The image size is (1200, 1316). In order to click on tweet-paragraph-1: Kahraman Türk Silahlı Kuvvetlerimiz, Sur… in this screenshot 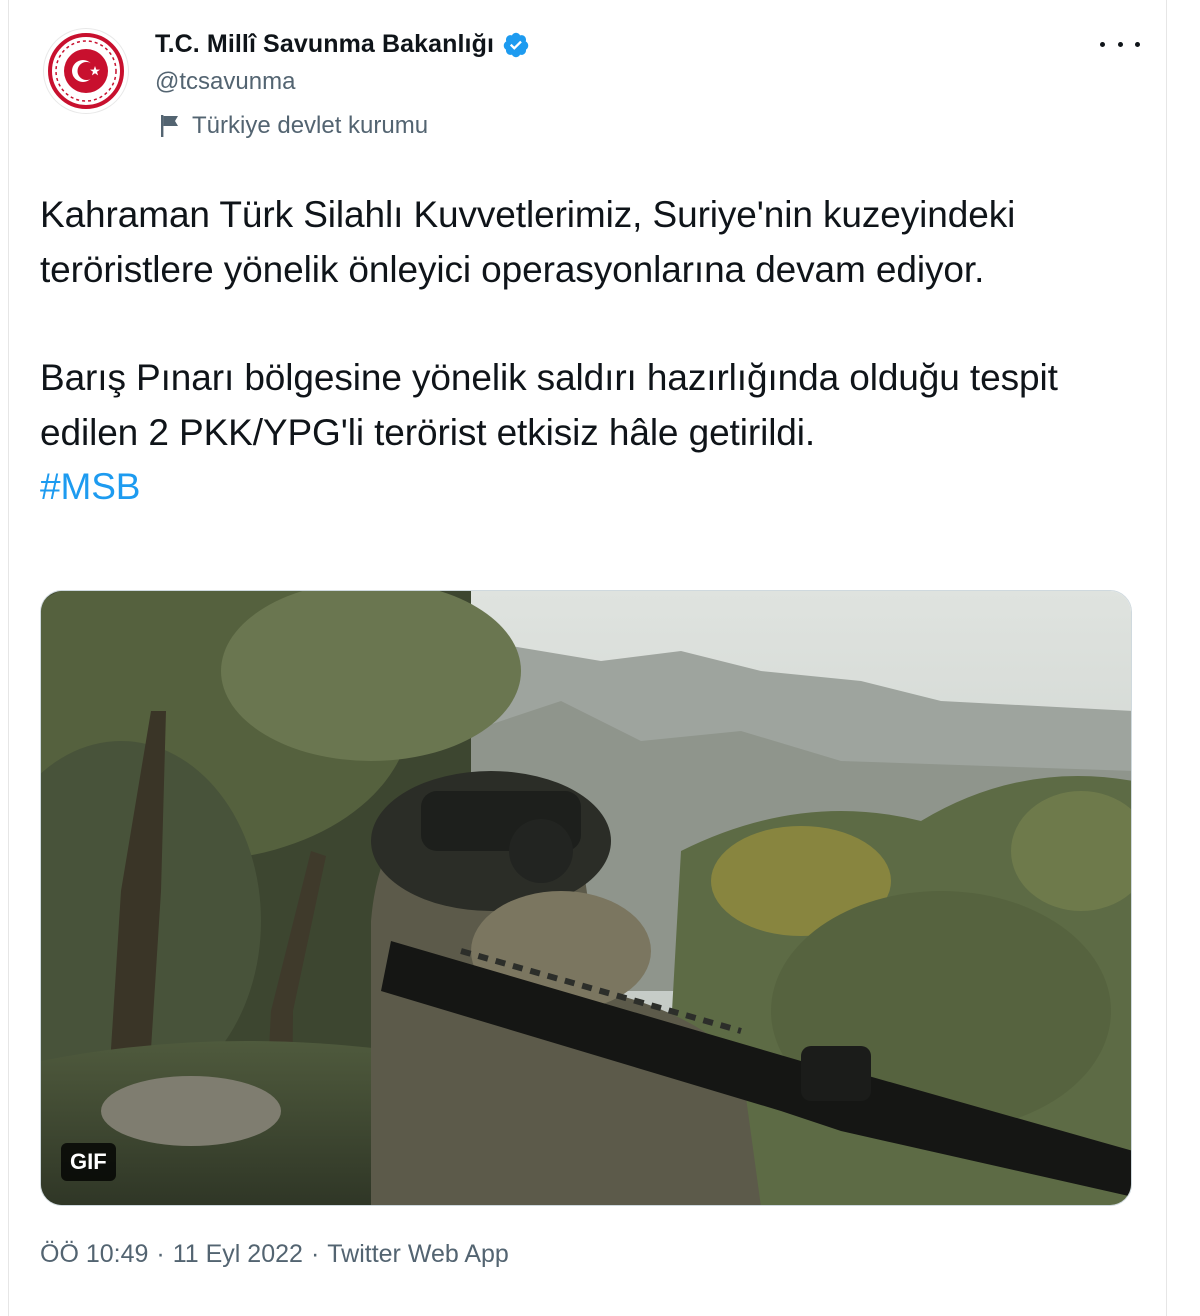, I will do `click(528, 242)`.